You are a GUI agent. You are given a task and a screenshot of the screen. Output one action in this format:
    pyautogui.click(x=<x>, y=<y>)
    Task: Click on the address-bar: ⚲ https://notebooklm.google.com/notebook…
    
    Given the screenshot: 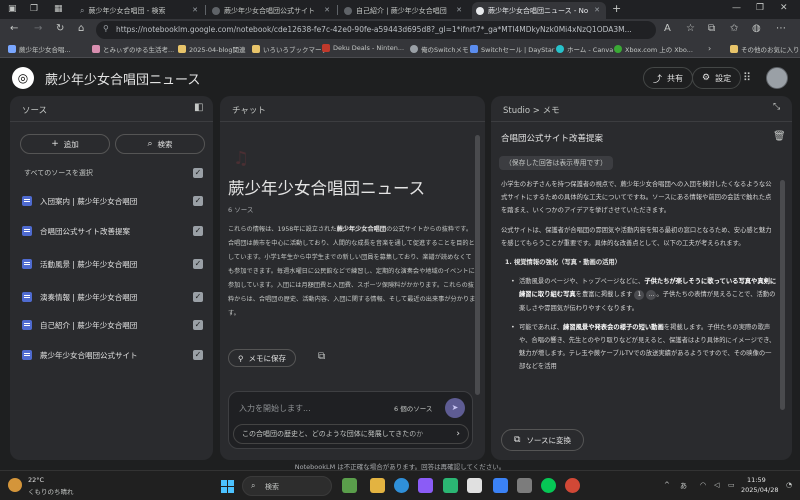 What is the action you would take?
    pyautogui.click(x=376, y=30)
    